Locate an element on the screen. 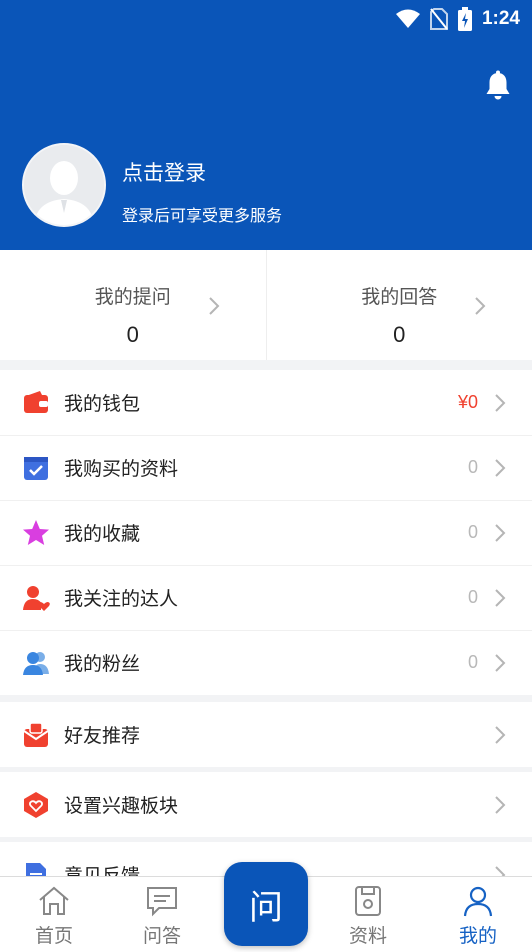  menu-item-followed-experts: 我关注的达人 0 is located at coordinates (266, 597).